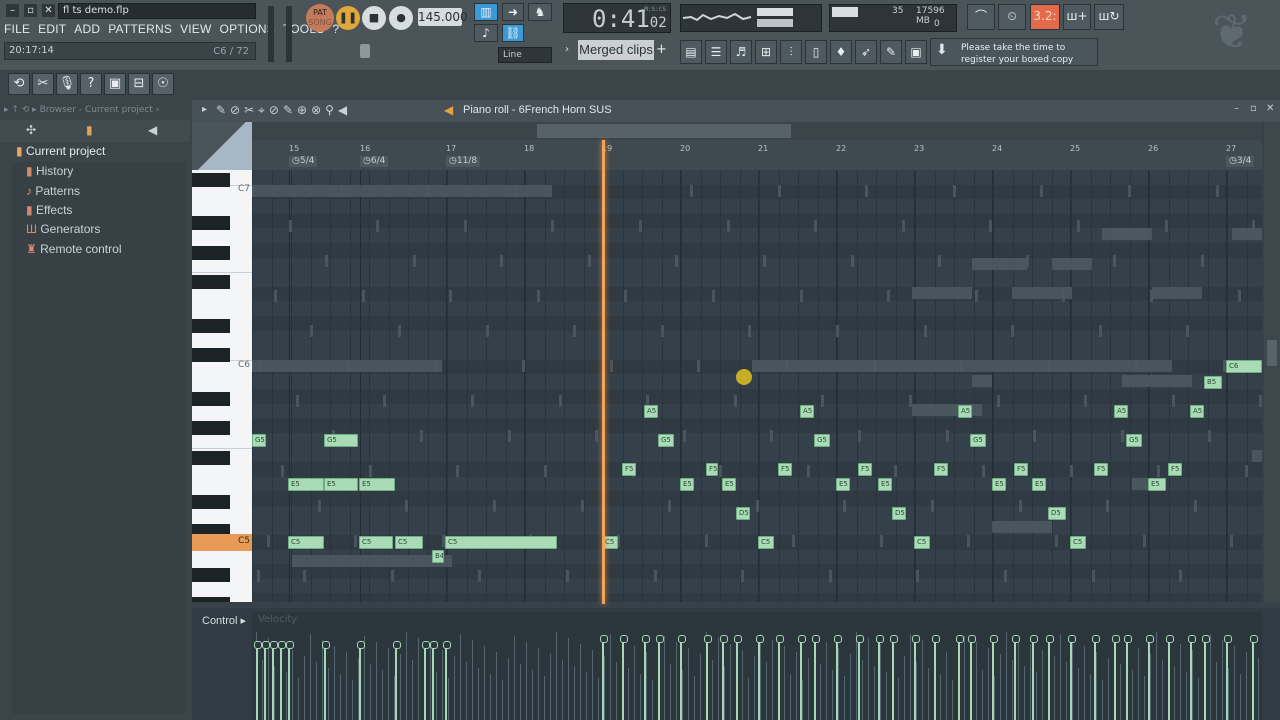 This screenshot has width=1280, height=720. What do you see at coordinates (486, 12) in the screenshot?
I see `piano-roll-view-icon: ▥` at bounding box center [486, 12].